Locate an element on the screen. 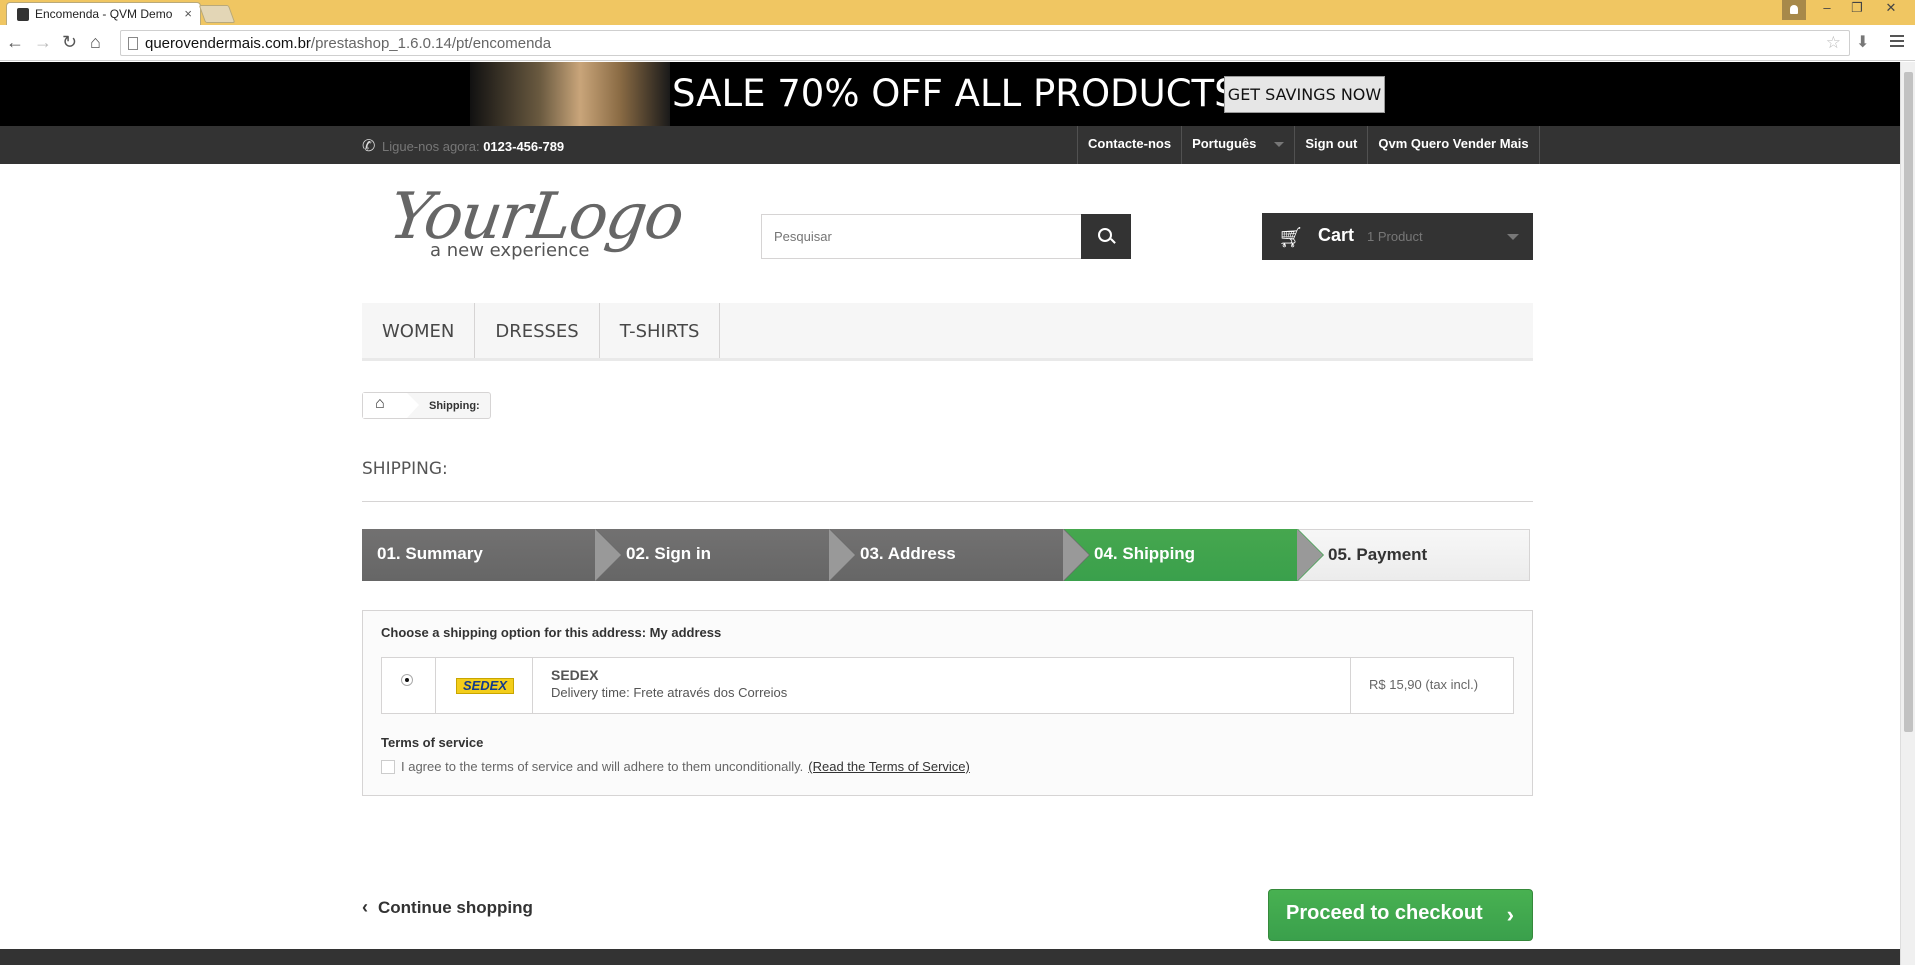 The image size is (1915, 965). sign-out-link: Sign out is located at coordinates (1330, 145).